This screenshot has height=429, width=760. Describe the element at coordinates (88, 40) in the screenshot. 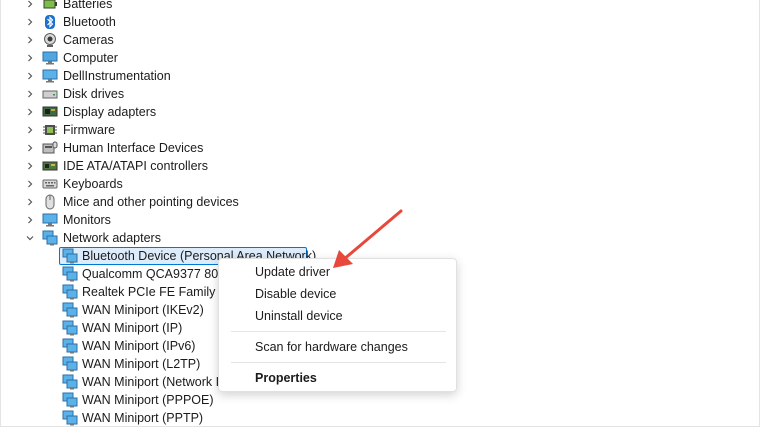

I see `tree-category-label: Cameras` at that location.